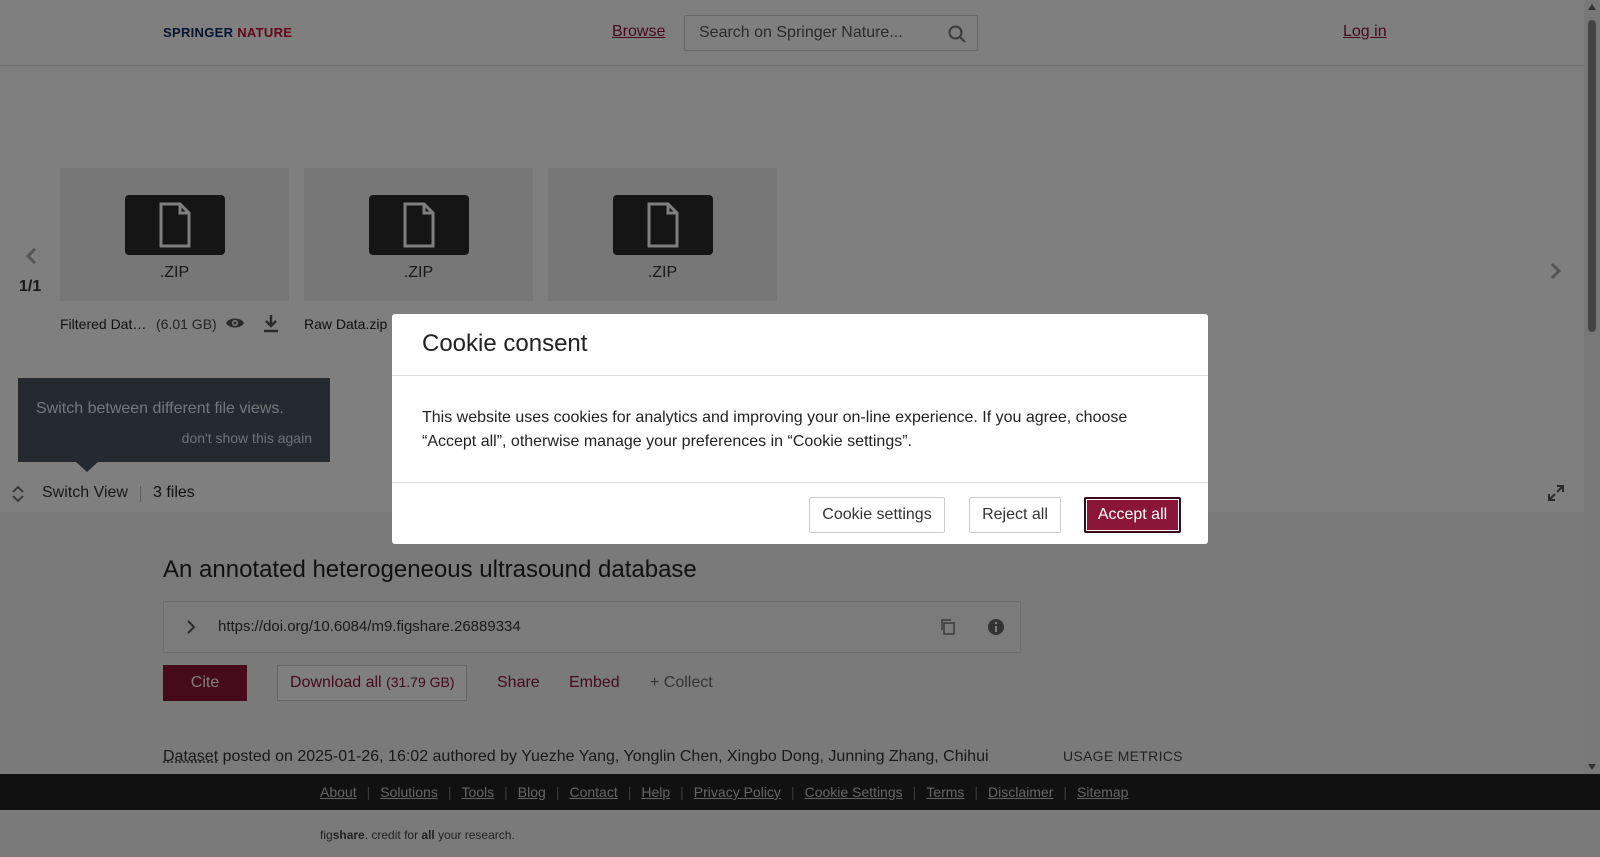 Image resolution: width=1600 pixels, height=857 pixels. I want to click on dialog-header: Cookie consent, so click(800, 345).